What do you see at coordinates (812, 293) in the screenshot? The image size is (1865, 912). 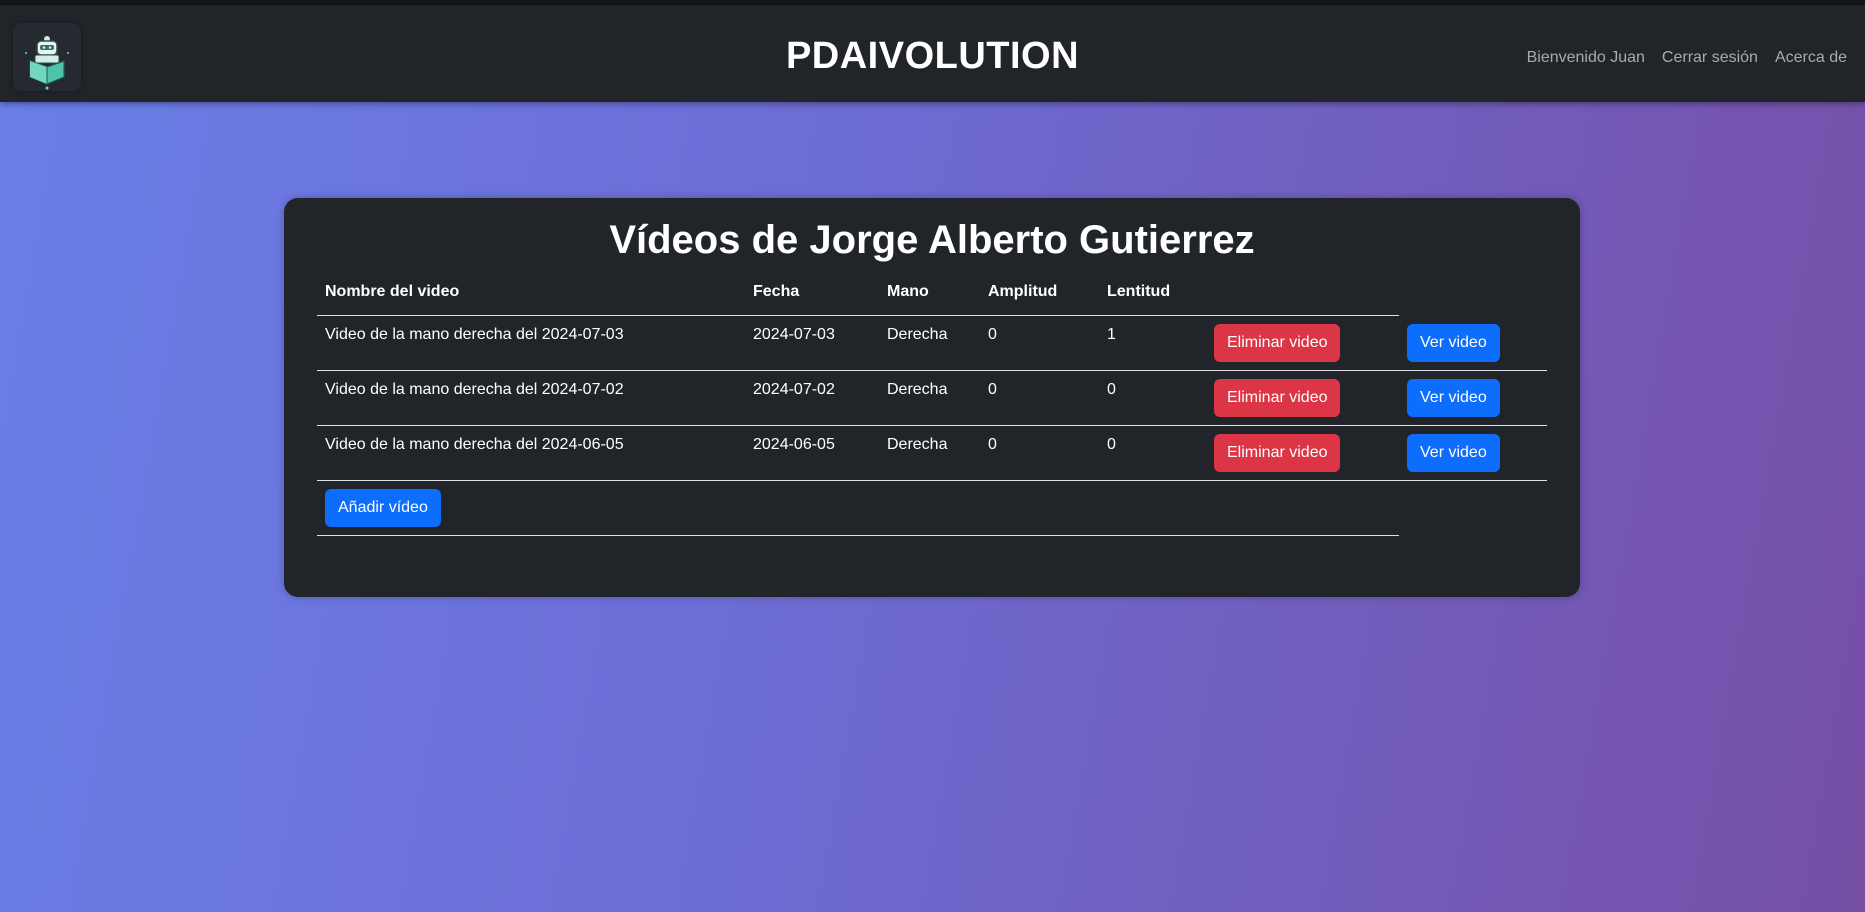 I see `header-date: Fecha` at bounding box center [812, 293].